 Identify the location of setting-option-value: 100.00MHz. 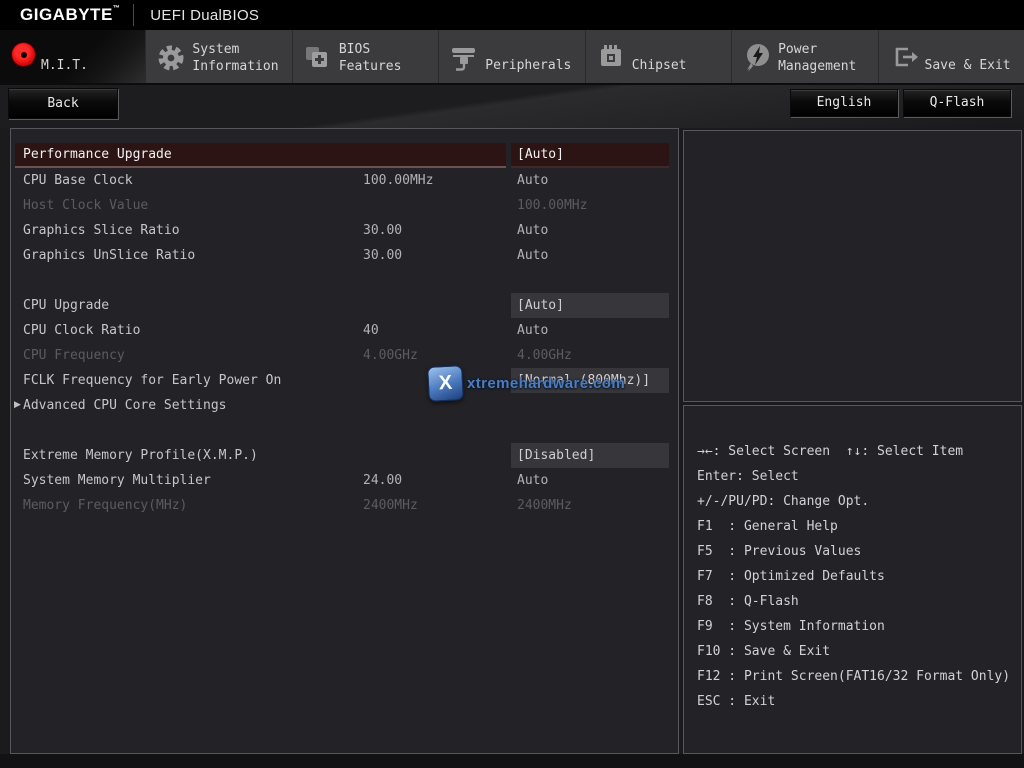
(552, 205).